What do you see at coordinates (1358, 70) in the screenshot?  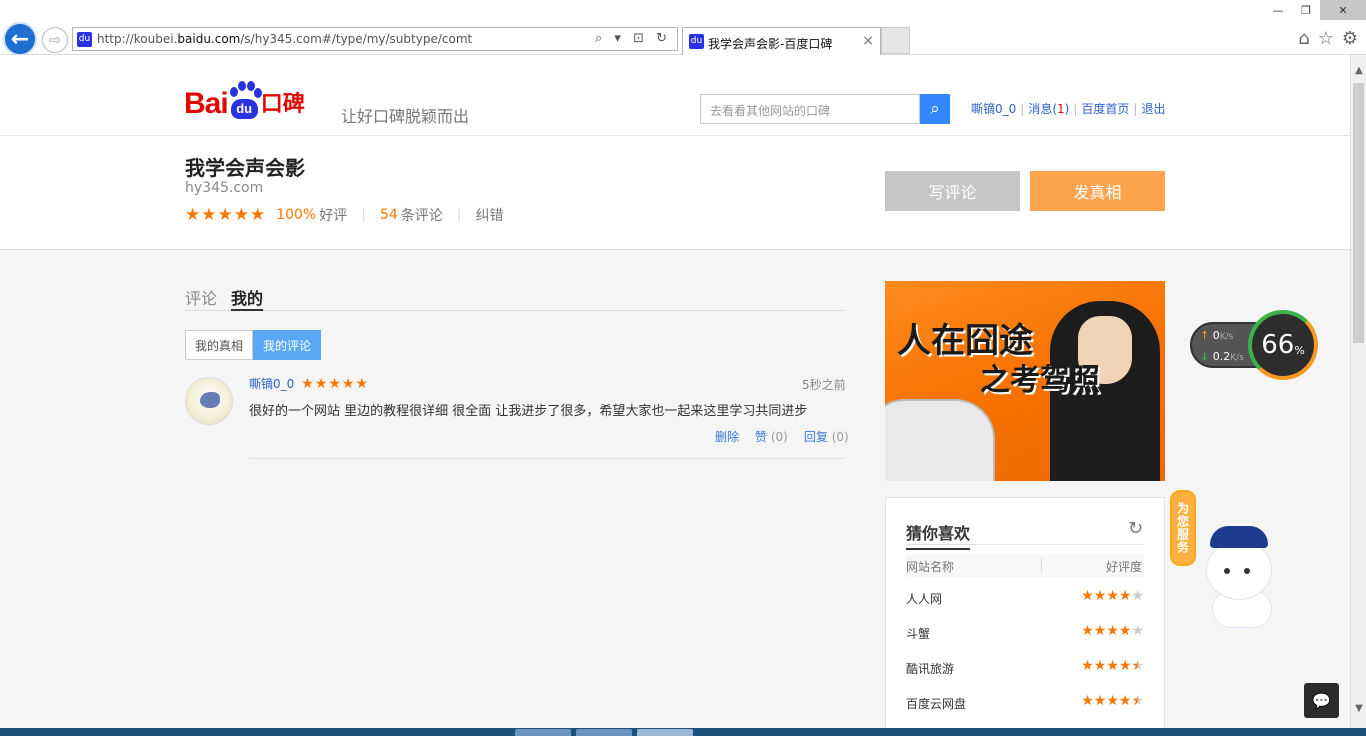 I see `scroll-up-icon: ▲` at bounding box center [1358, 70].